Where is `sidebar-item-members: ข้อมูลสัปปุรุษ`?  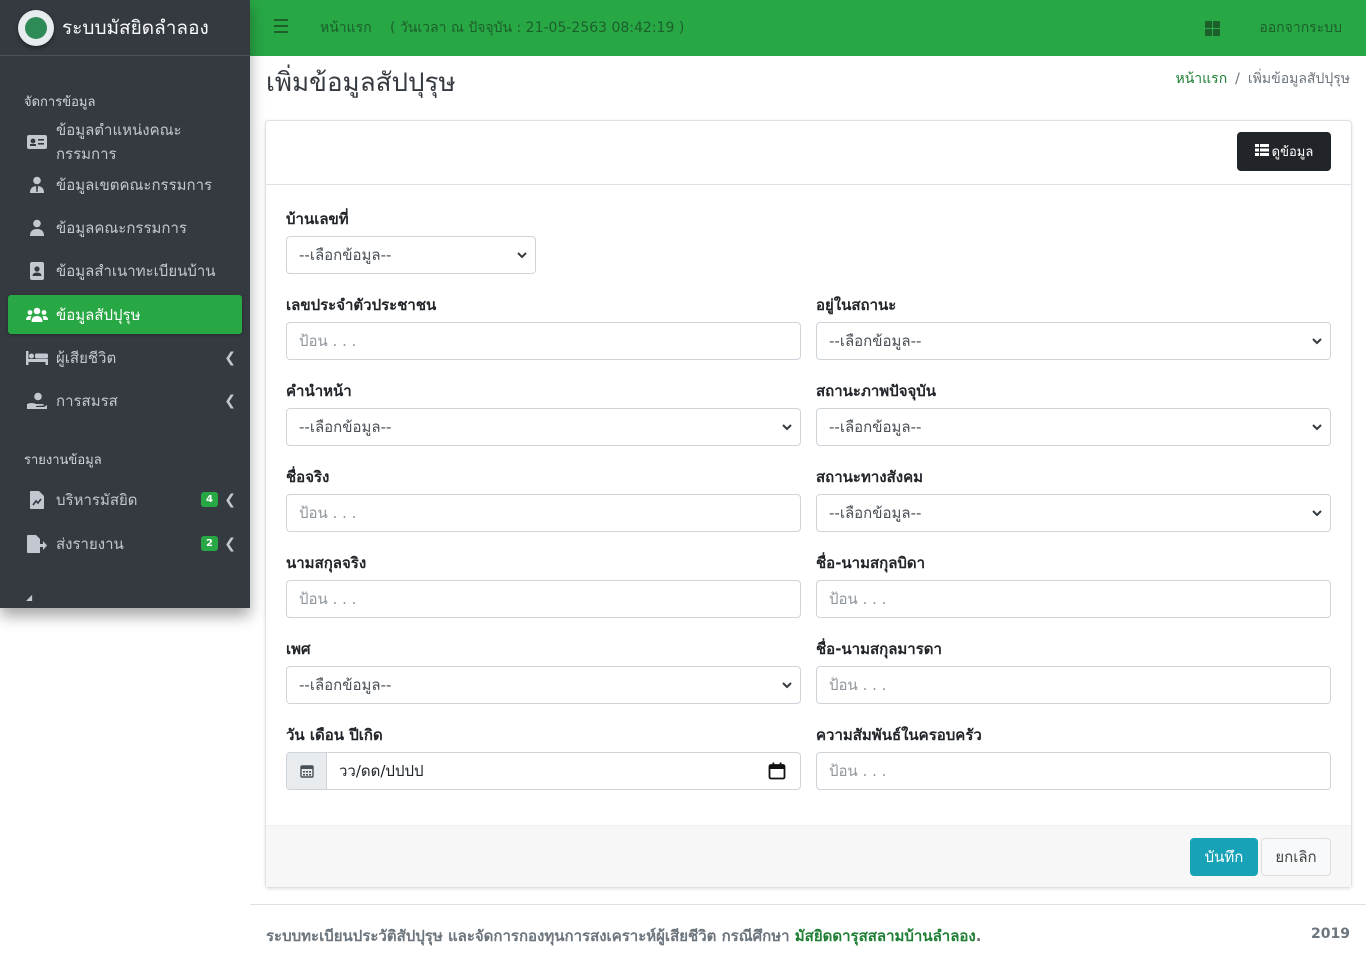
sidebar-item-members: ข้อมูลสัปปุรุษ is located at coordinates (125, 314).